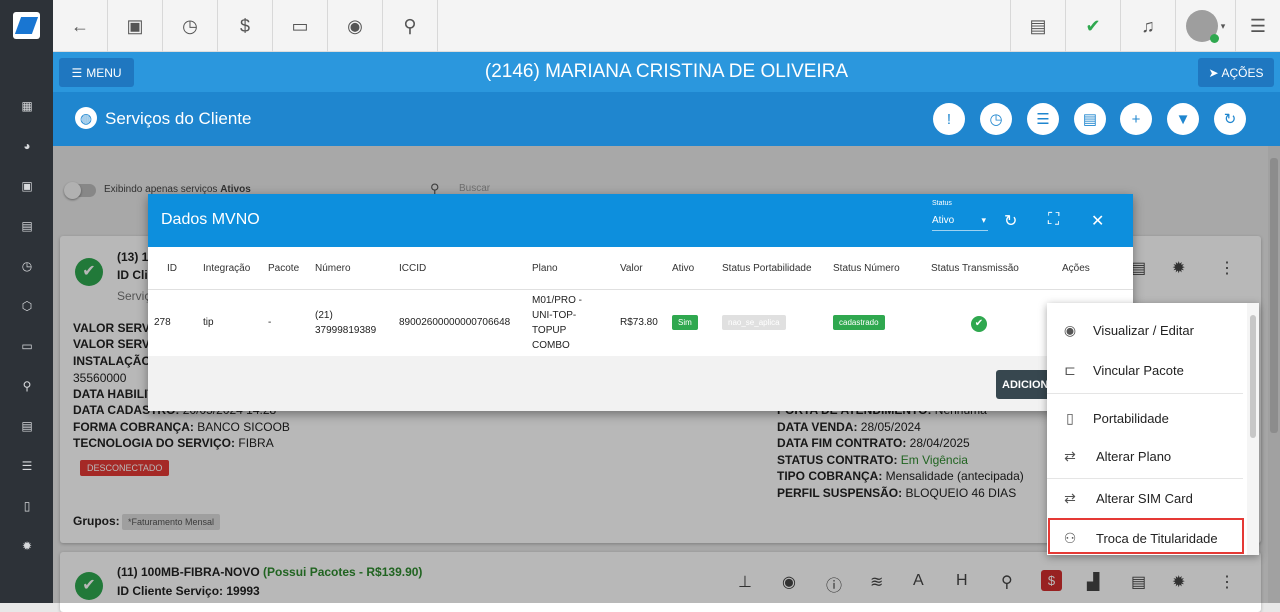 Image resolution: width=1280 pixels, height=612 pixels. What do you see at coordinates (27, 466) in the screenshot?
I see `server-icon: ☰` at bounding box center [27, 466].